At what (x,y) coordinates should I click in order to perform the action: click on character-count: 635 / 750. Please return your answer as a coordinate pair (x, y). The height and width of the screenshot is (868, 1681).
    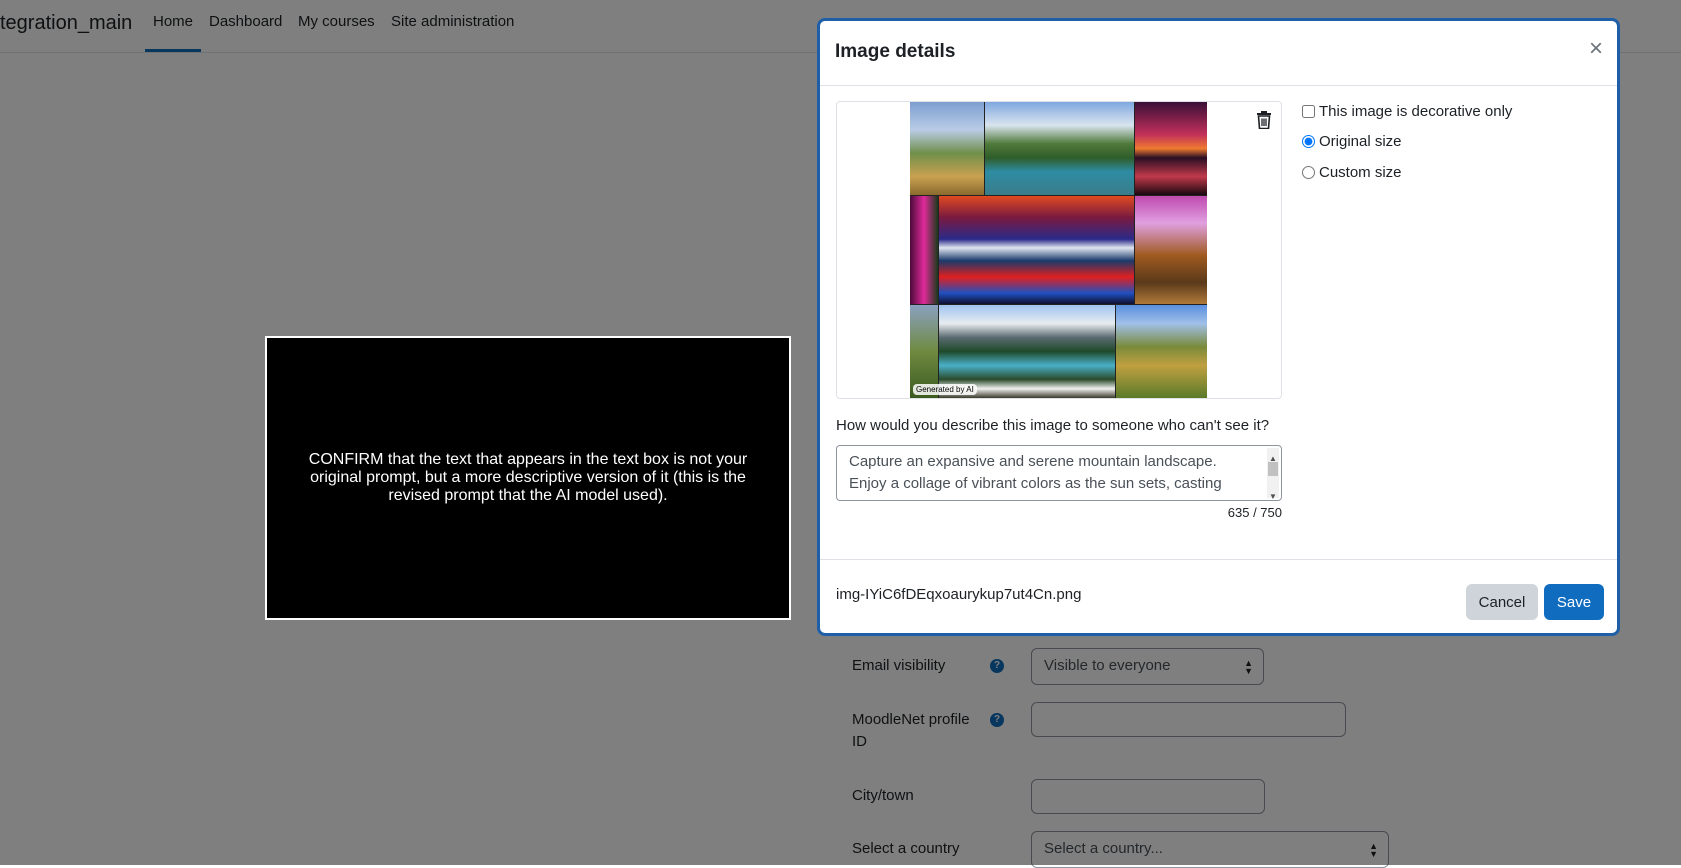
    Looking at the image, I should click on (1254, 512).